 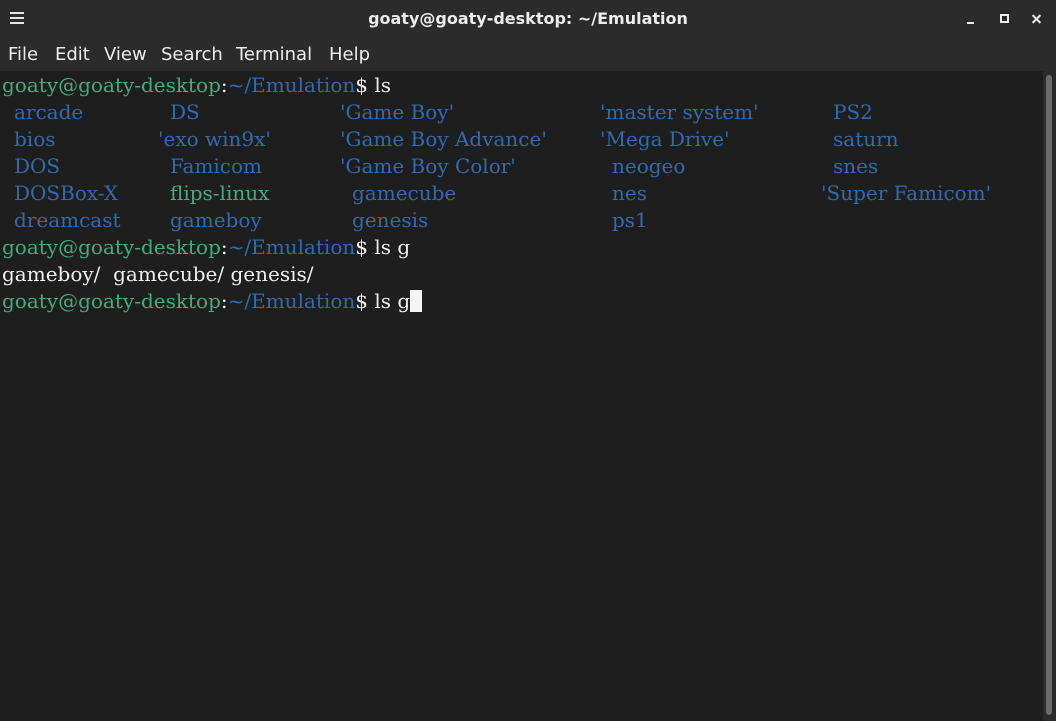 I want to click on close-icon, so click(x=1037, y=19).